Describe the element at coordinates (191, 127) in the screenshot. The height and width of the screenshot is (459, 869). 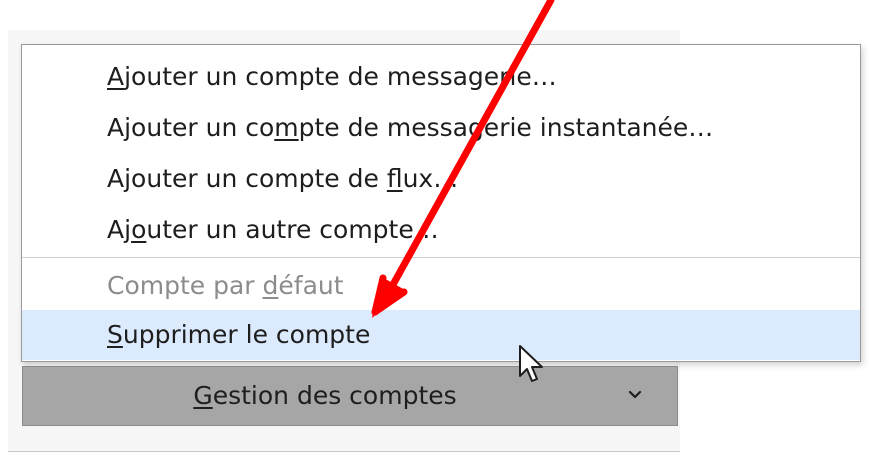
I see `menu-item-label-pre: Ajouter un co` at that location.